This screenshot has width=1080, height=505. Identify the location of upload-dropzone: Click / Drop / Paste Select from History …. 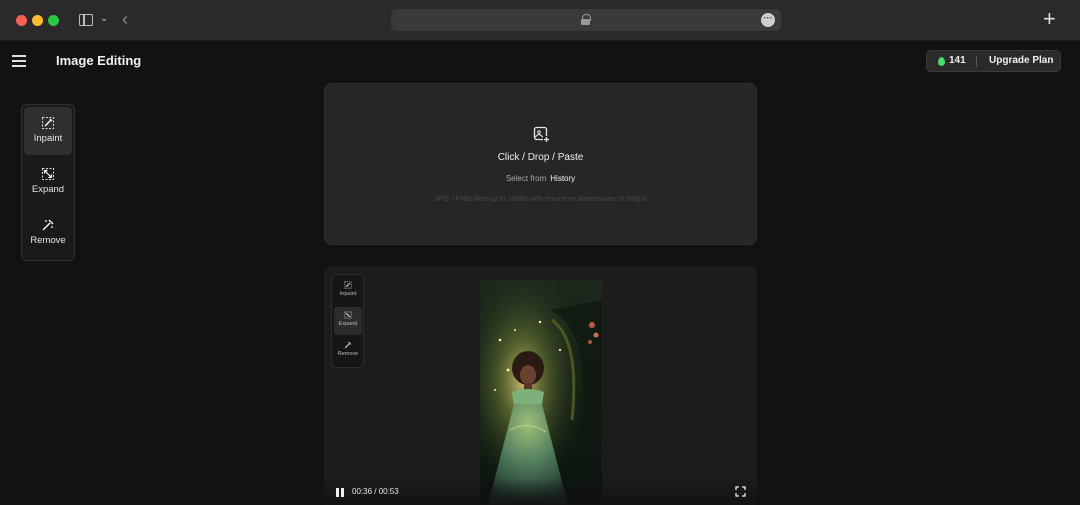
(540, 164).